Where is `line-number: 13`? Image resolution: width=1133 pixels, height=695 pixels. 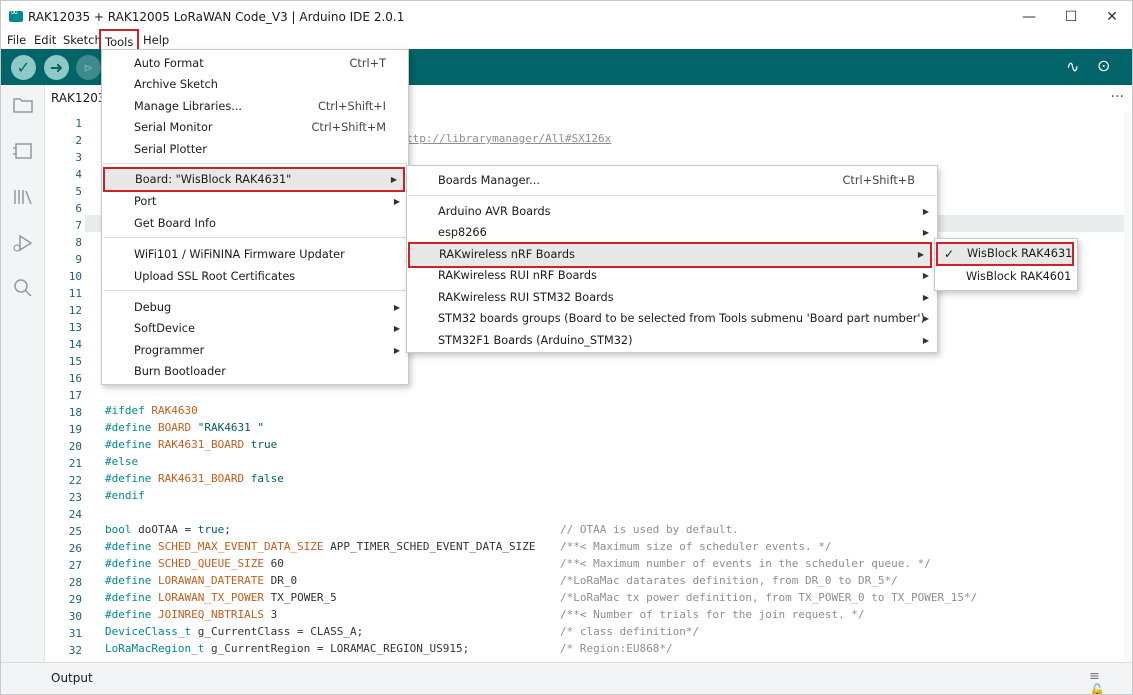
line-number: 13 is located at coordinates (75, 327).